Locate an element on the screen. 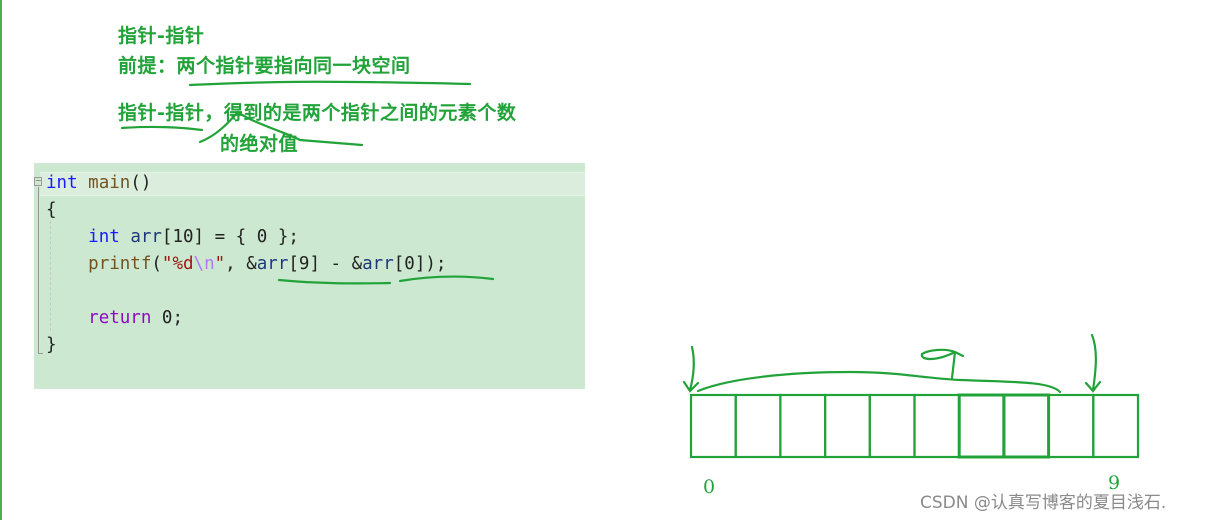 This screenshot has height=520, width=1212. span-count-nine is located at coordinates (942, 364).